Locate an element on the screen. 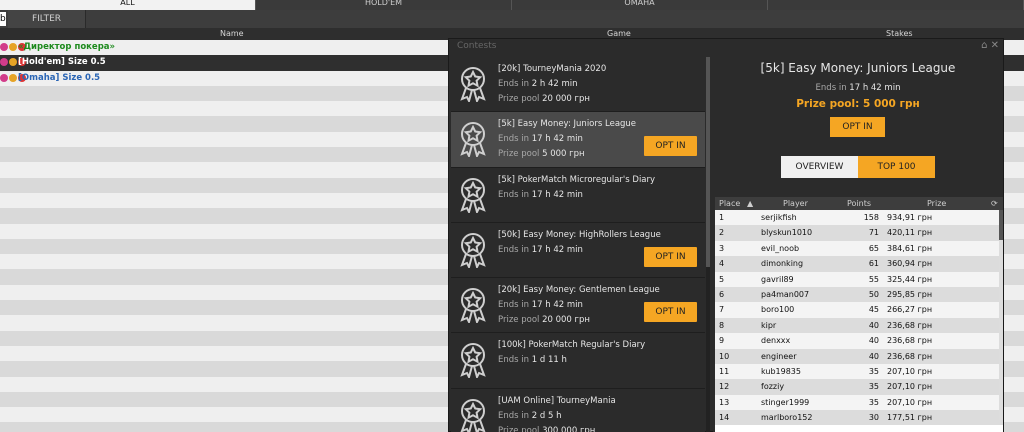 The image size is (1024, 432). place-cell: 1 is located at coordinates (722, 217).